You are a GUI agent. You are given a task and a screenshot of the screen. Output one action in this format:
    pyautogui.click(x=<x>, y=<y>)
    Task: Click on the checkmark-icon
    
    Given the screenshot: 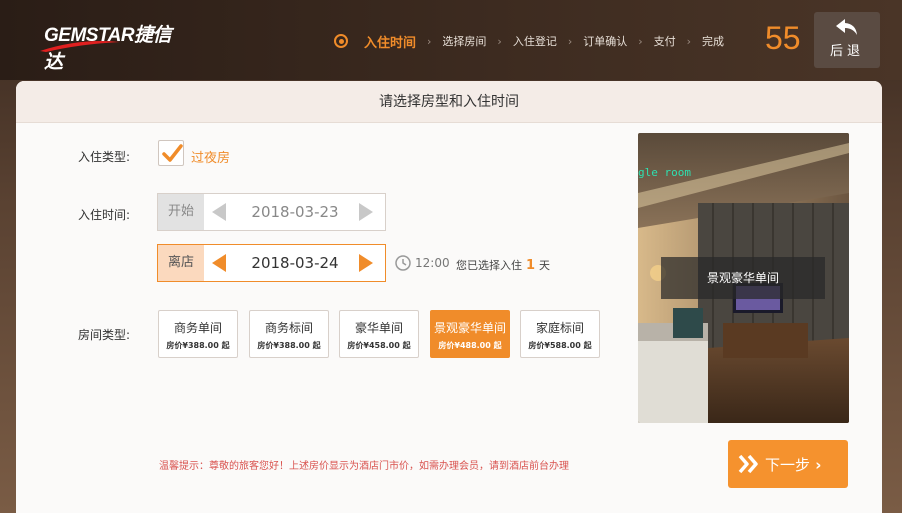 What is the action you would take?
    pyautogui.click(x=172, y=153)
    